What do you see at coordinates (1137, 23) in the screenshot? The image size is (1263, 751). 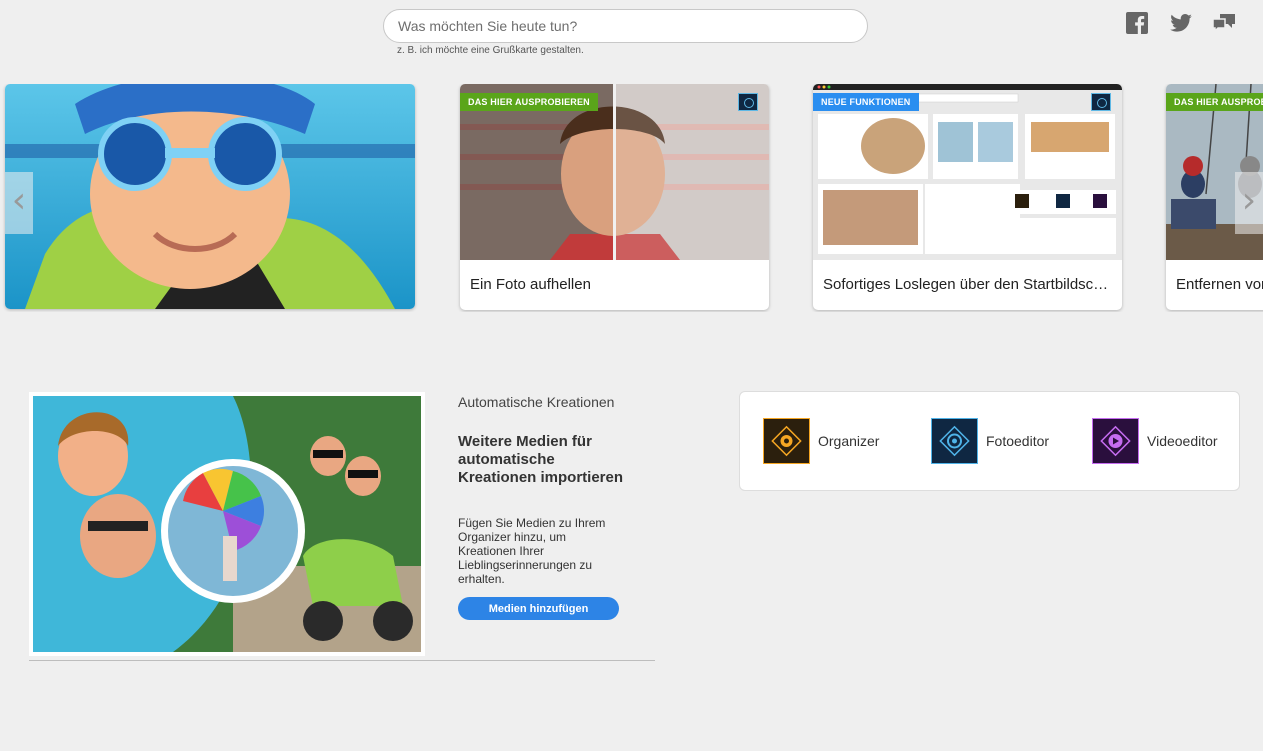 I see `facebook-icon` at bounding box center [1137, 23].